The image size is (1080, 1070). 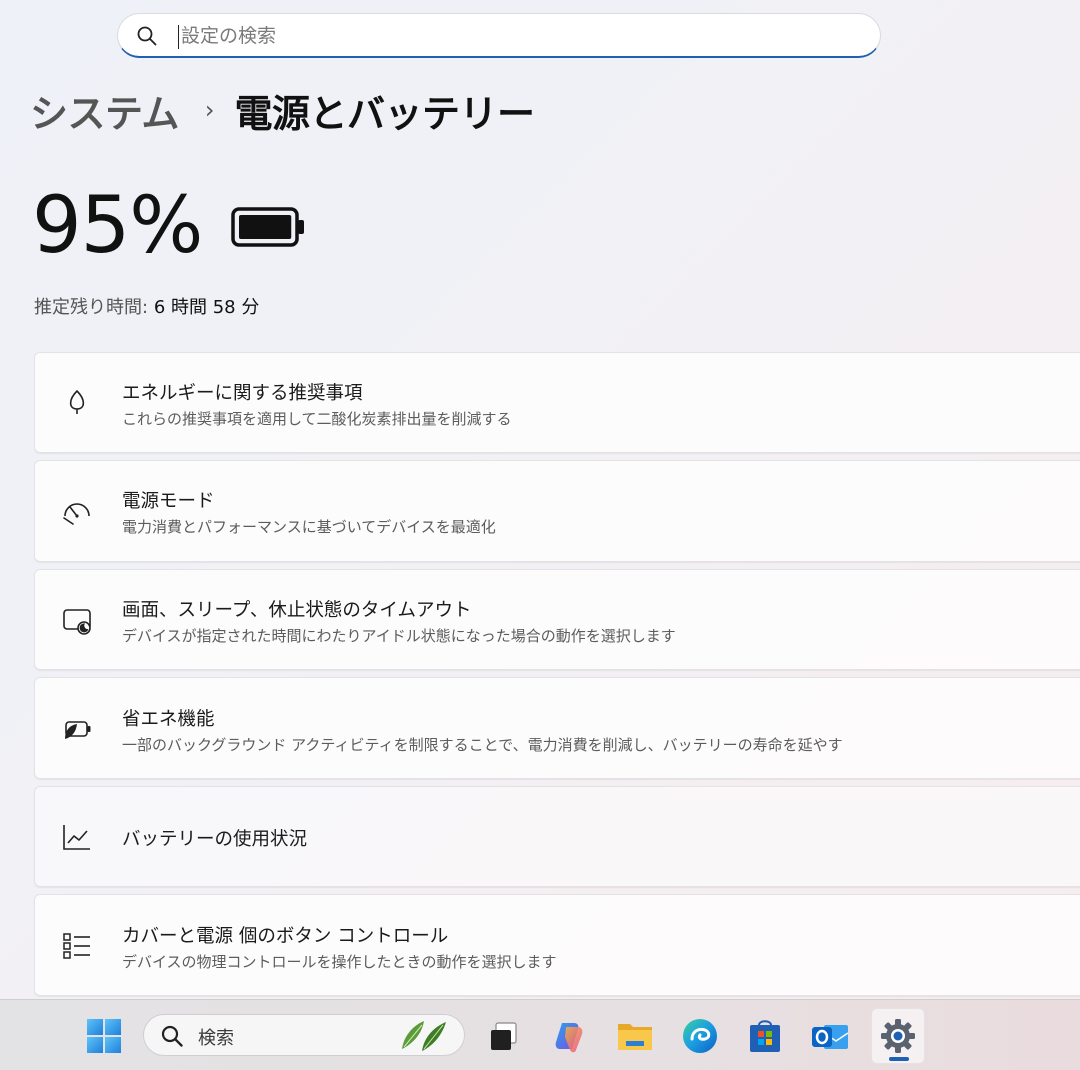 What do you see at coordinates (297, 610) in the screenshot?
I see `card-title: 画面、スリープ、休止状態のタイムアウト` at bounding box center [297, 610].